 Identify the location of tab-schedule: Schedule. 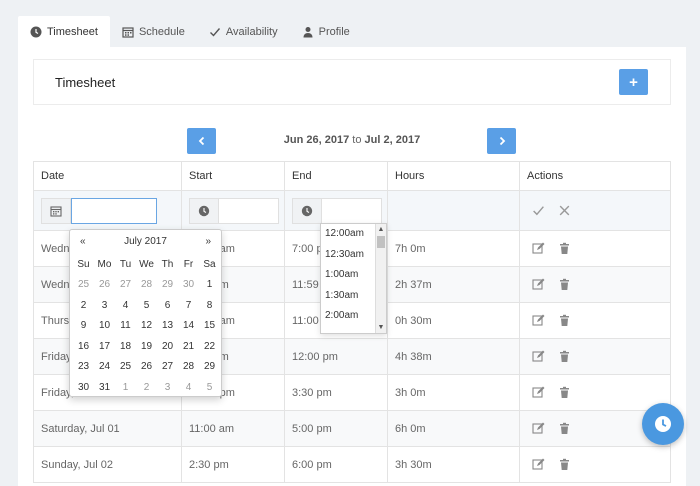
(153, 31).